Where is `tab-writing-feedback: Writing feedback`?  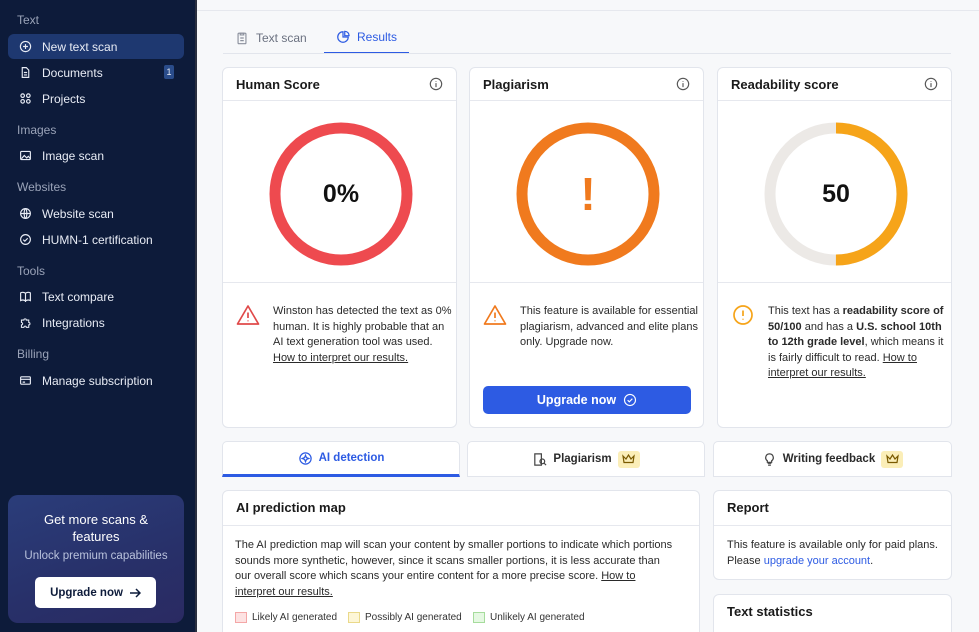
tab-writing-feedback: Writing feedback is located at coordinates (832, 459).